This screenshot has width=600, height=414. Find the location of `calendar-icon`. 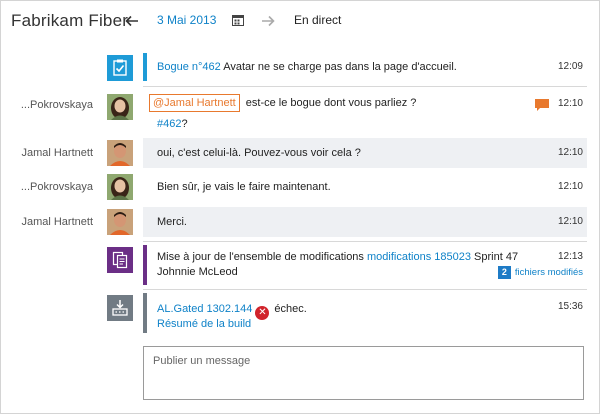

calendar-icon is located at coordinates (238, 20).